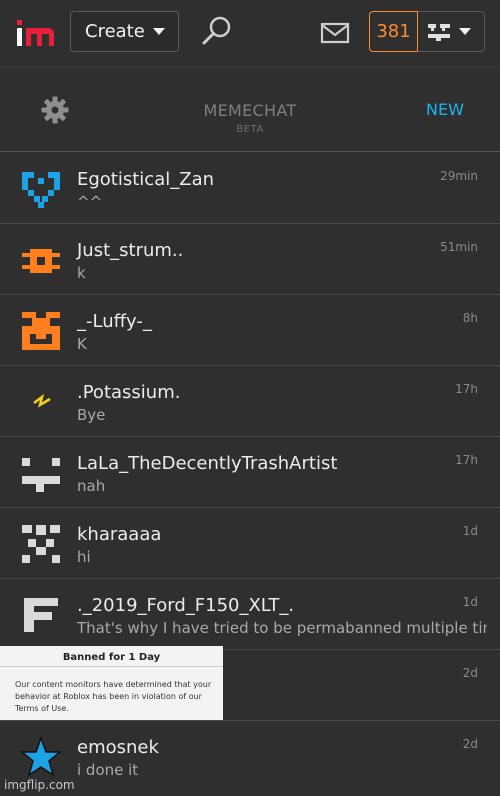 This screenshot has width=500, height=796. Describe the element at coordinates (41, 190) in the screenshot. I see `heart-pixel-avatar-icon` at that location.